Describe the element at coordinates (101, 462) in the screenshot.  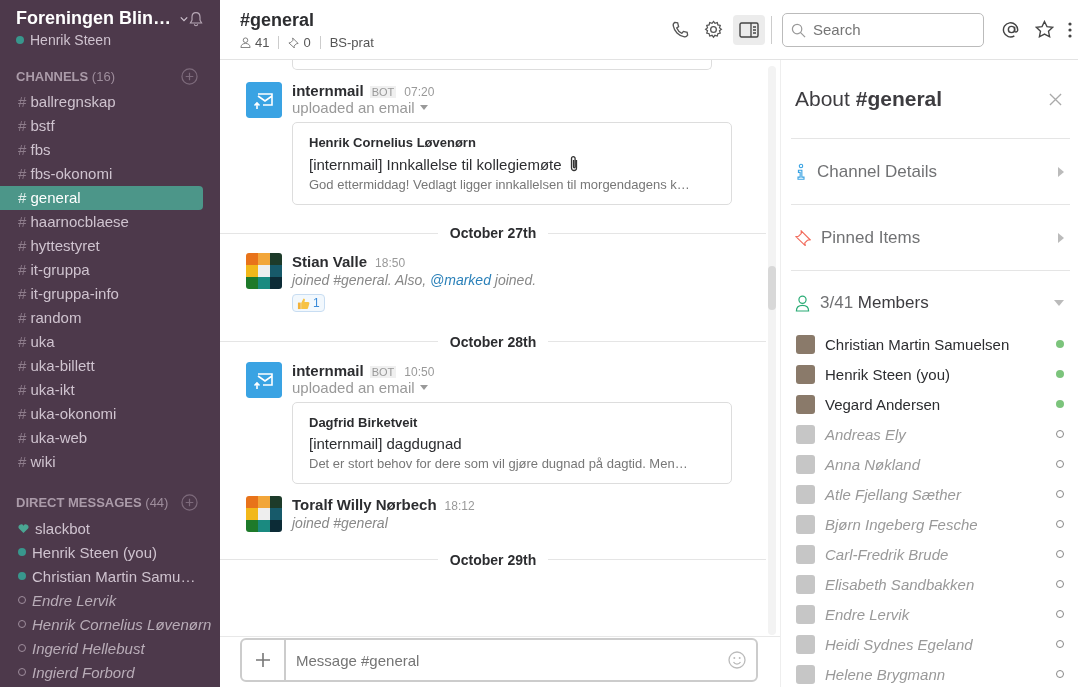
I see `channel-item: # wiki` at that location.